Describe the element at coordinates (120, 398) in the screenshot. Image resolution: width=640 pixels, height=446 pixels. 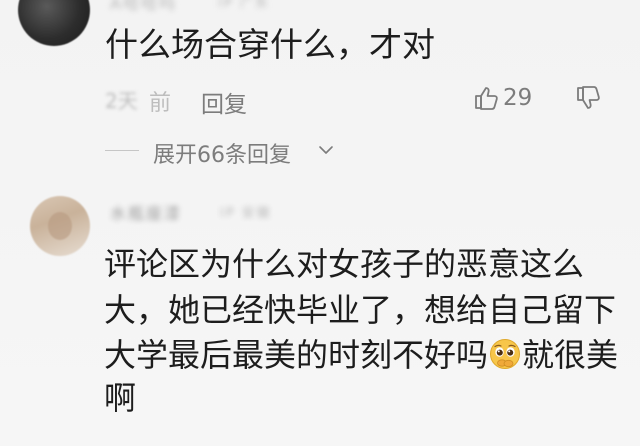
I see `comment-text-line: 啊` at that location.